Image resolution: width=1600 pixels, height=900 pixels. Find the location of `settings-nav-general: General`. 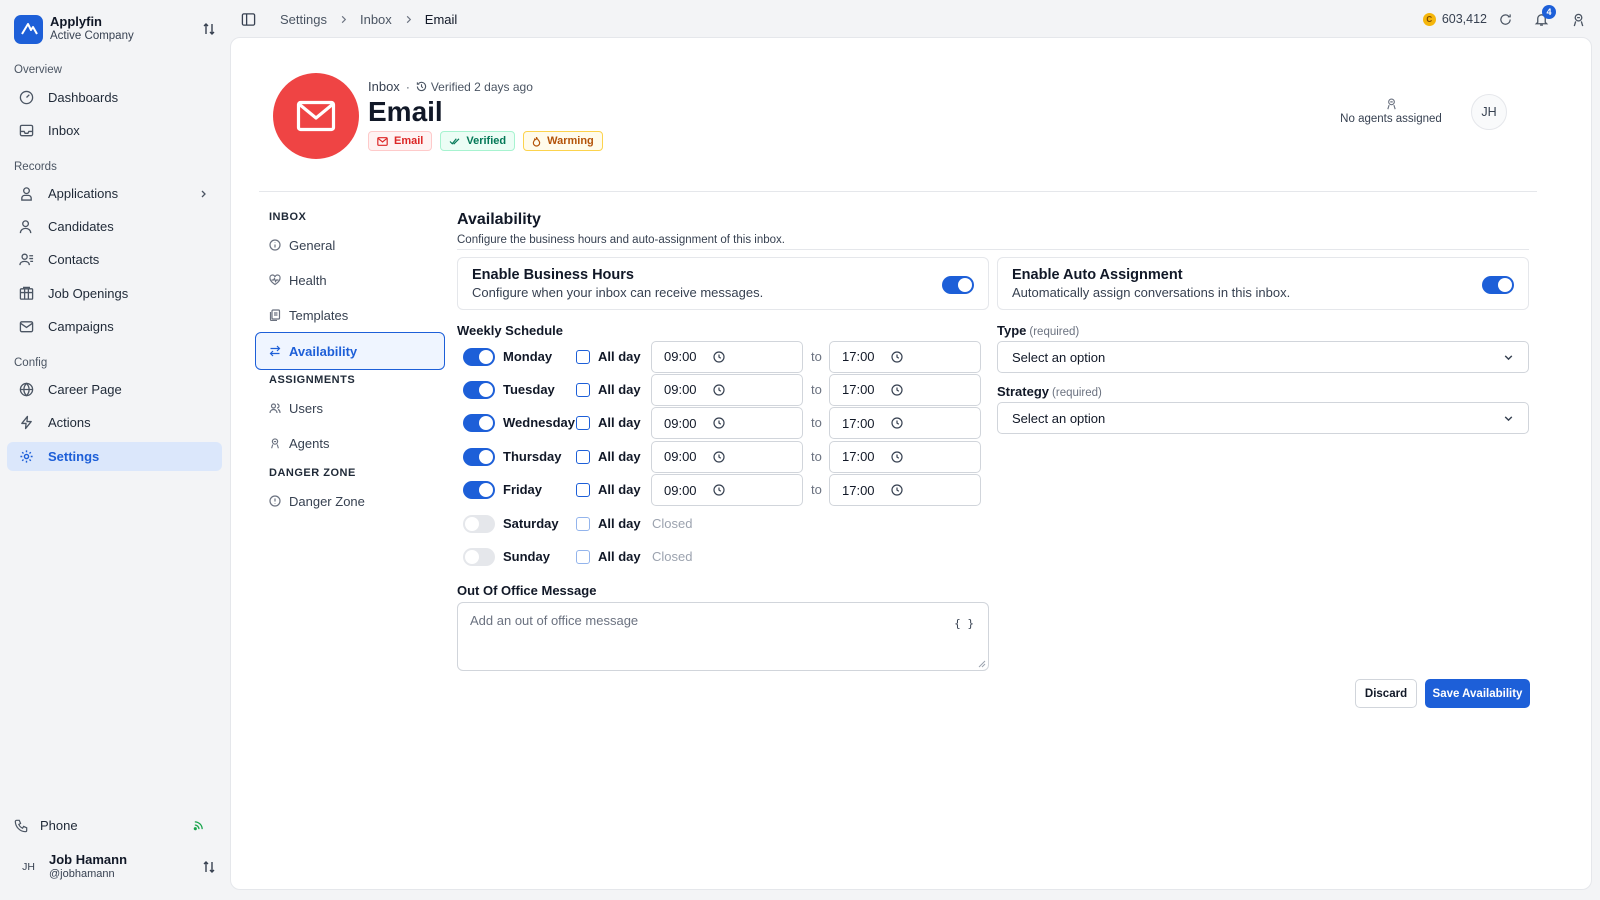

settings-nav-general: General is located at coordinates (350, 245).